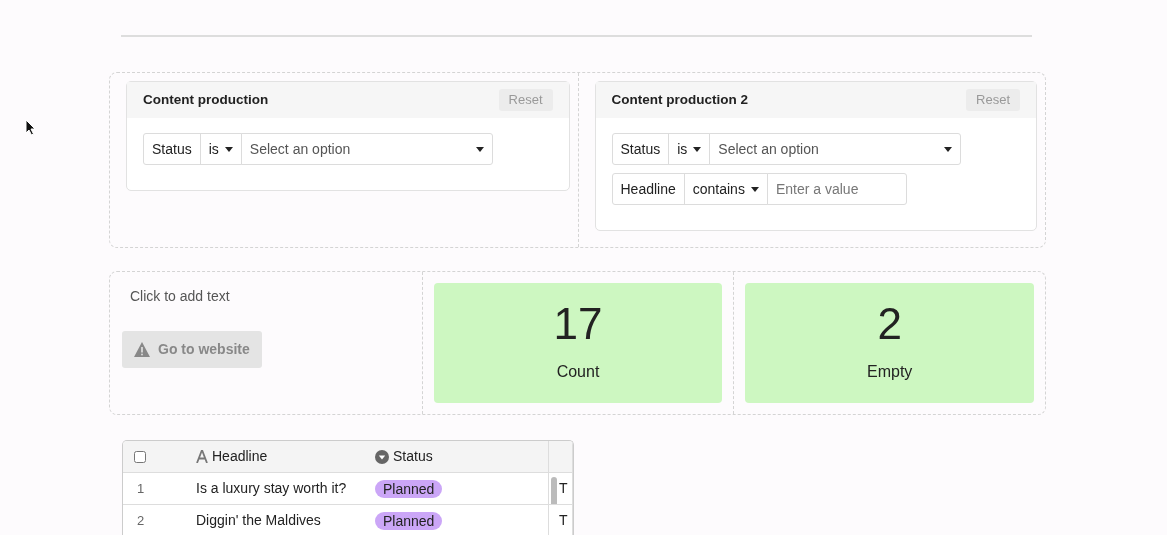  I want to click on select-all-checkbox, so click(140, 456).